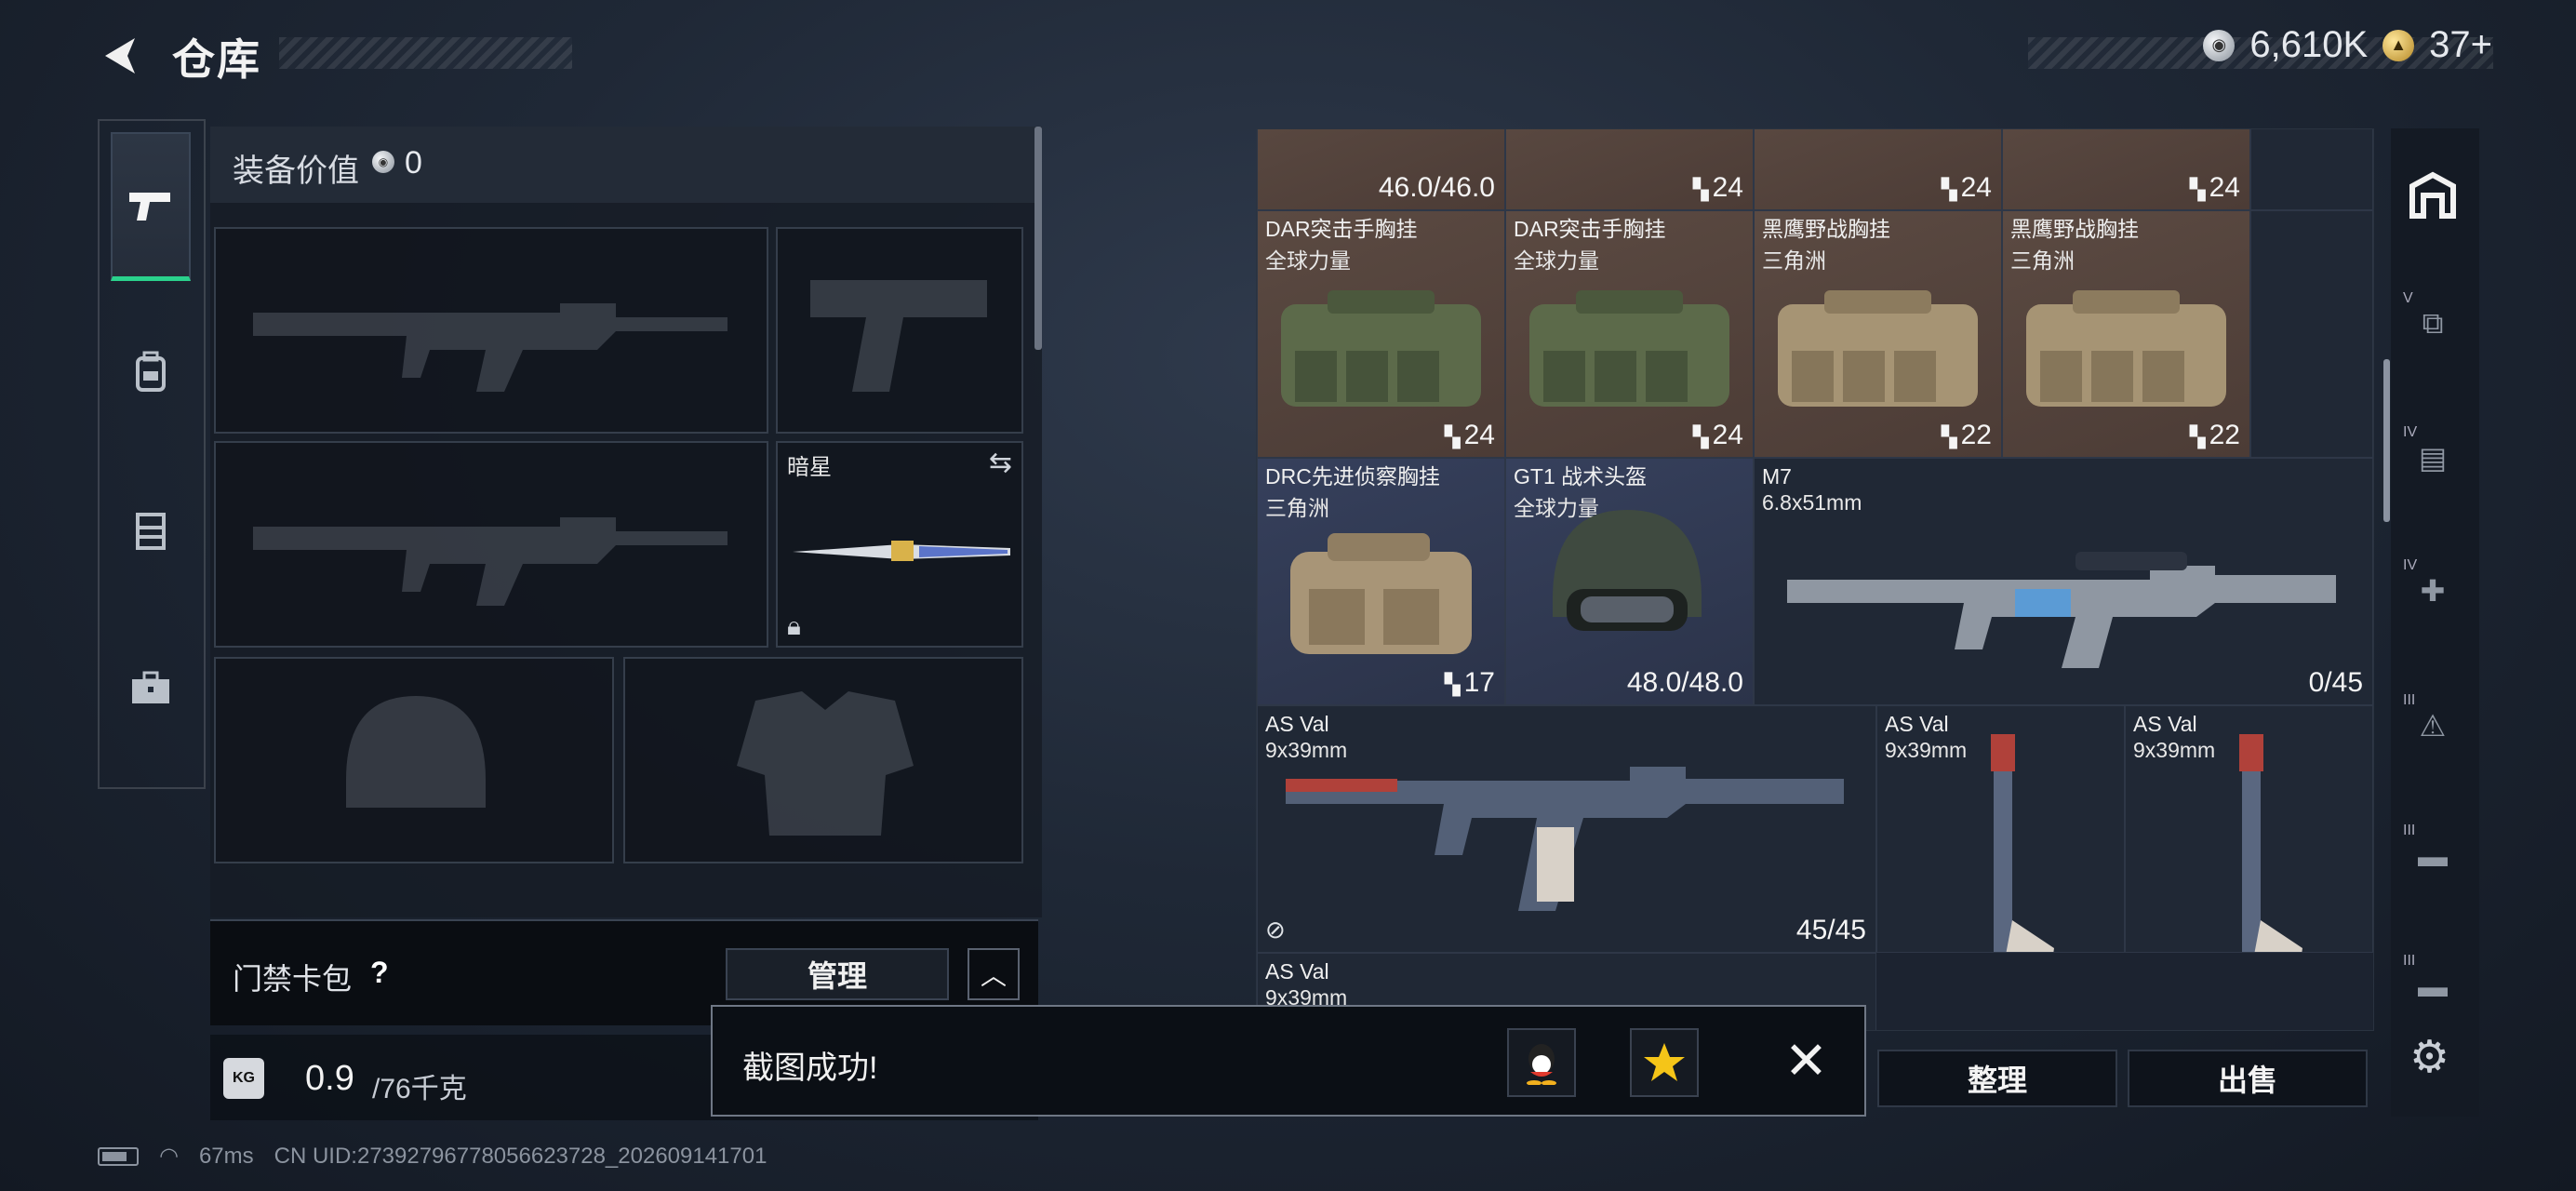  Describe the element at coordinates (293, 979) in the screenshot. I see `access-card-label: 门禁卡包` at that location.